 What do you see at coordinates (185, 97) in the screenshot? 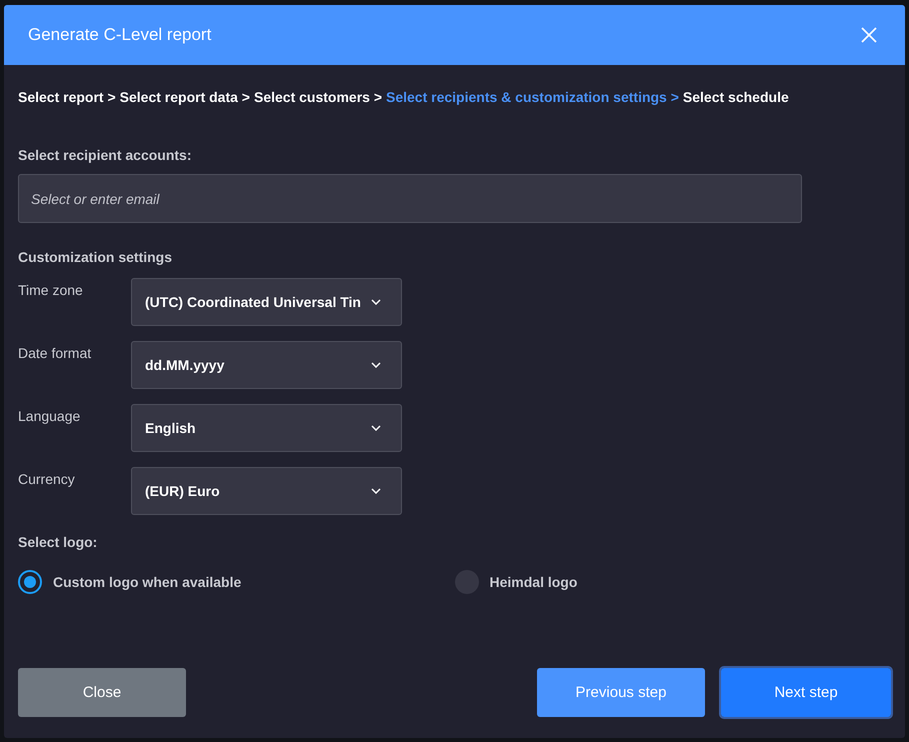
I see `breadcrumb-step: Select report data >` at bounding box center [185, 97].